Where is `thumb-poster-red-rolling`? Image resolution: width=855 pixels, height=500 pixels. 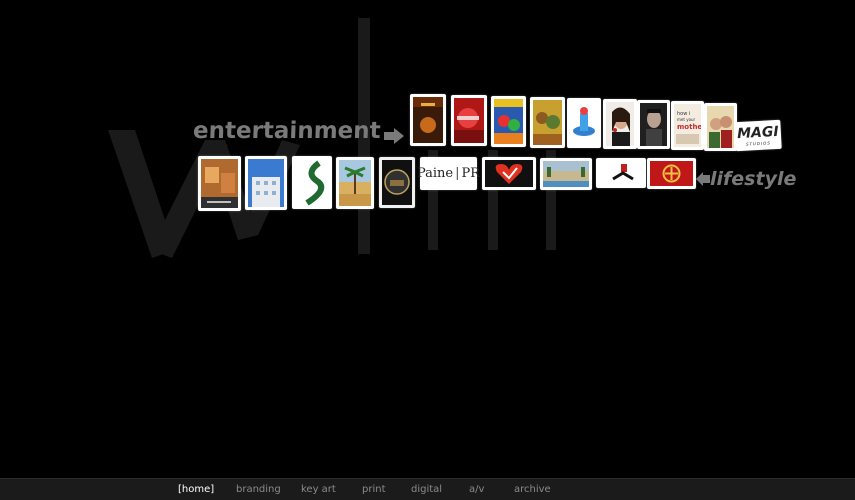
thumb-poster-red-rolling is located at coordinates (469, 120).